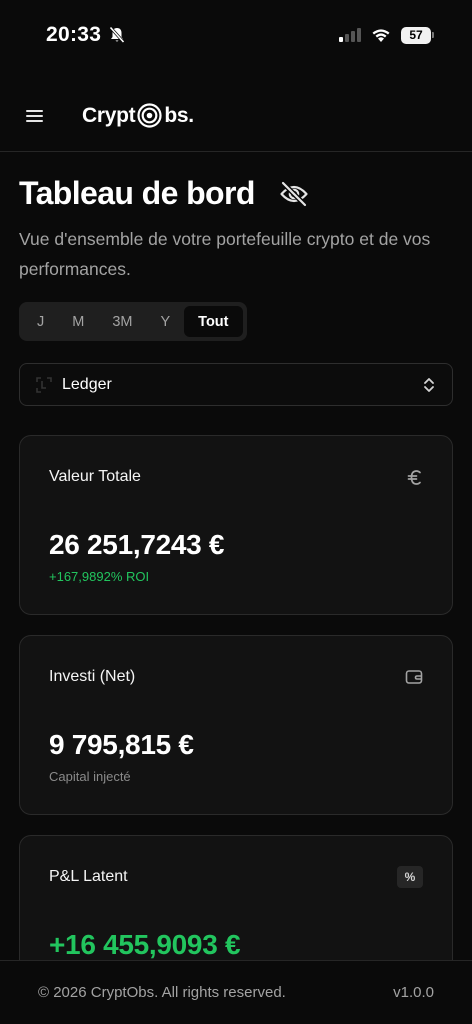  What do you see at coordinates (429, 385) in the screenshot?
I see `chevron-up-down-icon` at bounding box center [429, 385].